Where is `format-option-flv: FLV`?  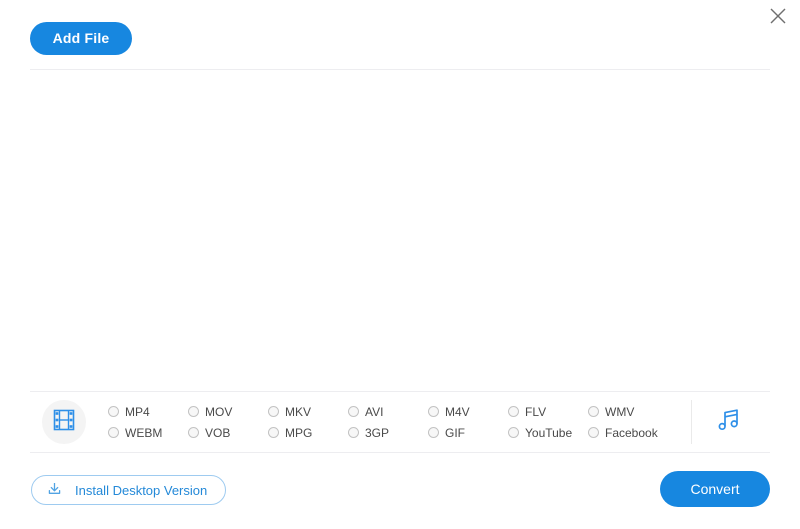
format-option-flv: FLV is located at coordinates (548, 411).